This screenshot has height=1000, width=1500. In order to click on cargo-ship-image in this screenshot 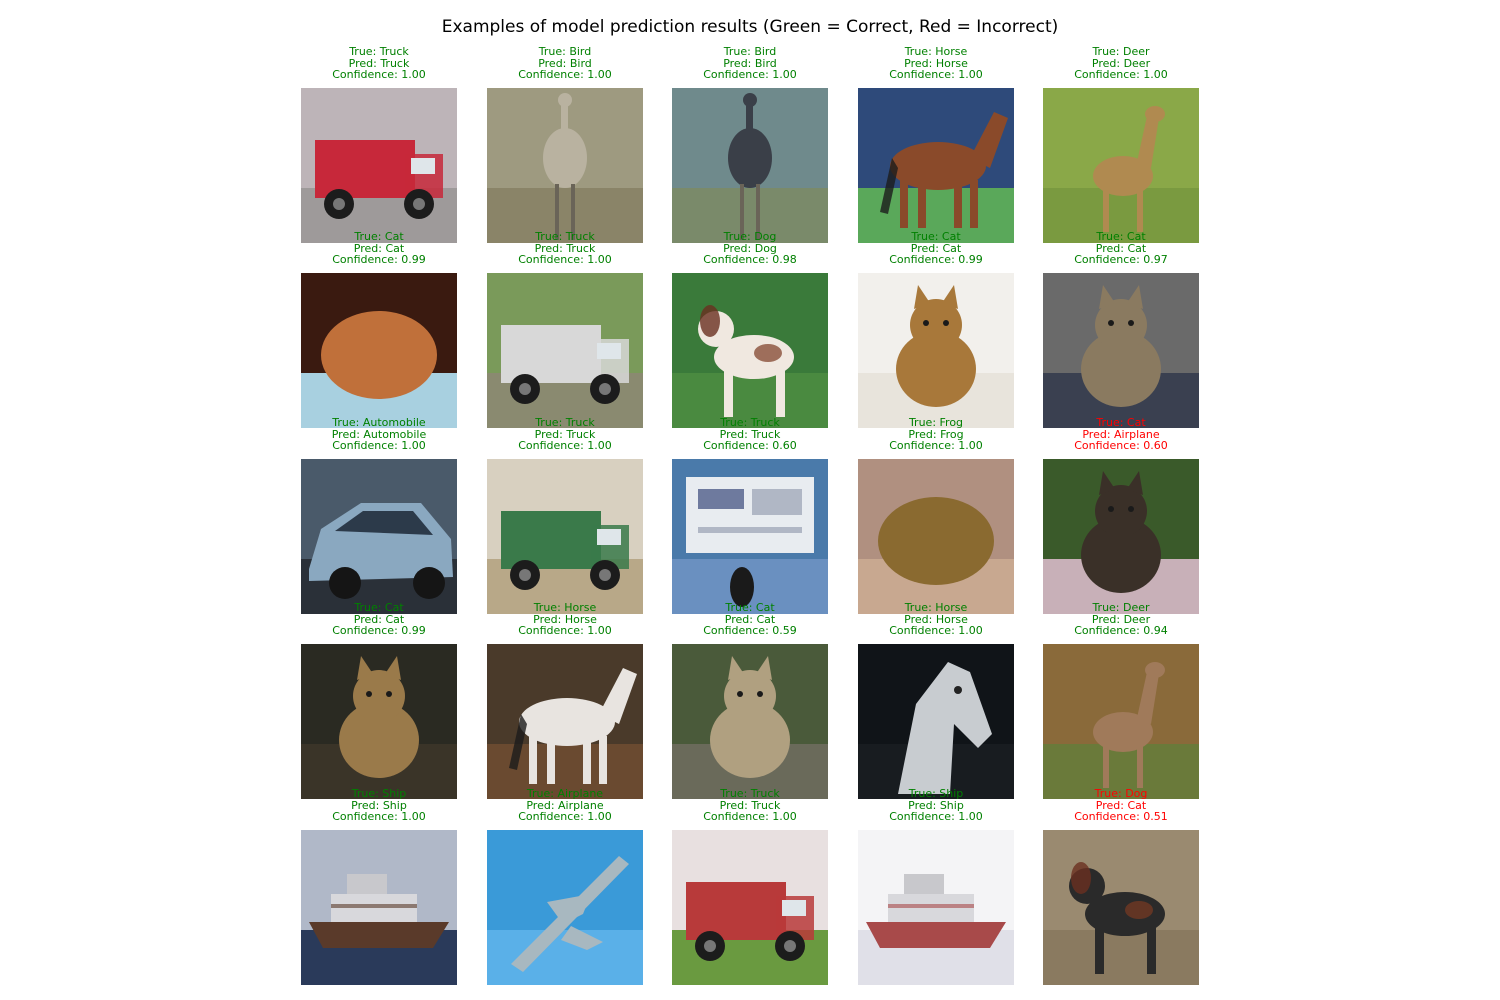, I will do `click(379, 907)`.